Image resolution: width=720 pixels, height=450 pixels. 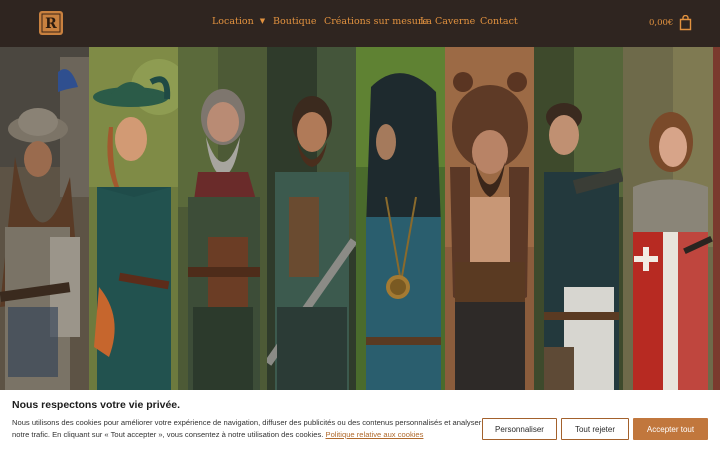 I want to click on hero-photo-bear-hood, so click(x=489, y=218).